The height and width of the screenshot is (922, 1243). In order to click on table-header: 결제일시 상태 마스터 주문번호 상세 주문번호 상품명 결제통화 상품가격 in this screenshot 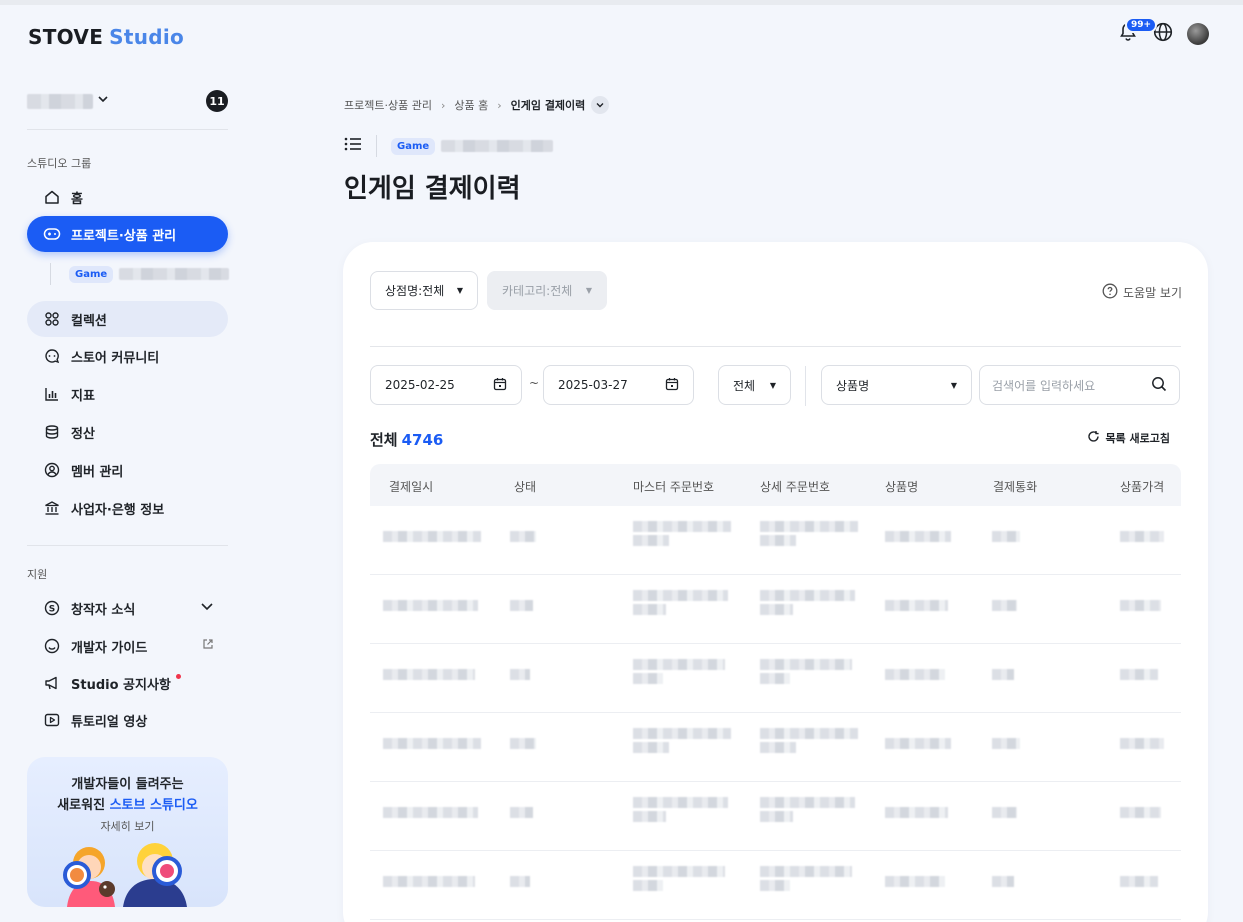, I will do `click(775, 485)`.